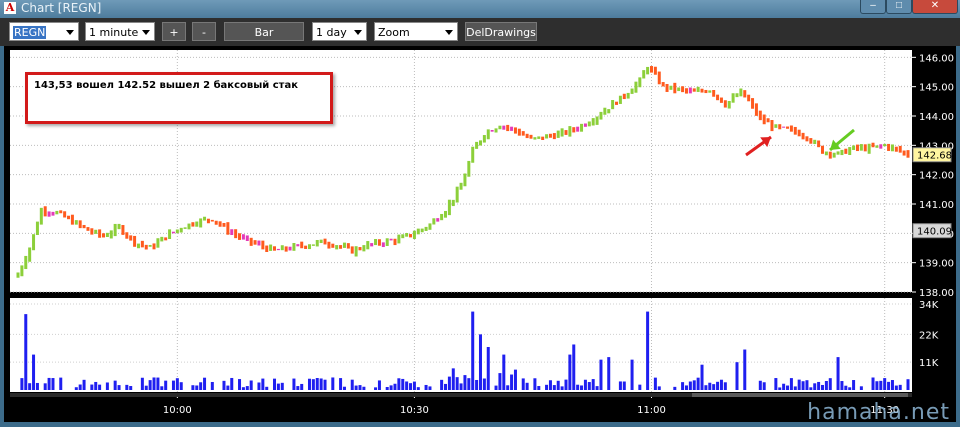 The image size is (960, 427). What do you see at coordinates (936, 176) in the screenshot?
I see `price-tick-label: 142.00` at bounding box center [936, 176].